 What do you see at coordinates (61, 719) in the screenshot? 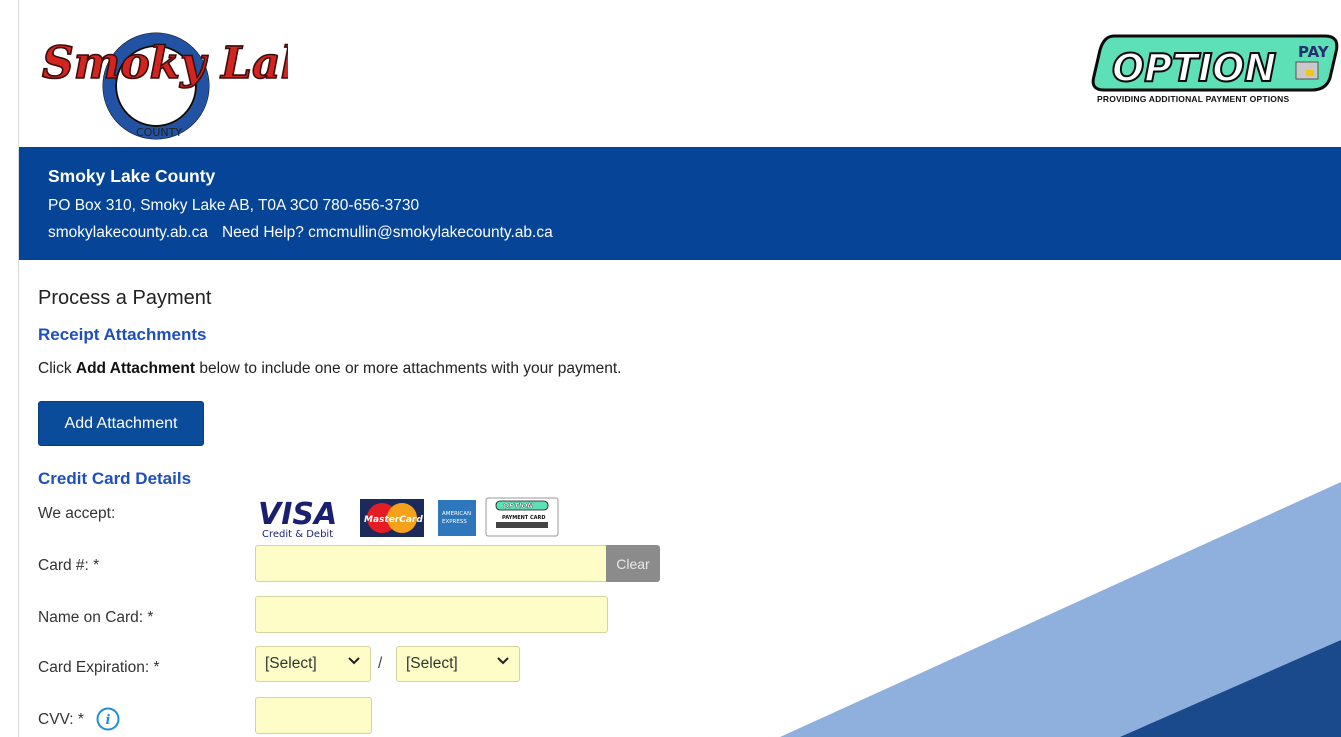
I see `cvv-label: CVV: *` at bounding box center [61, 719].